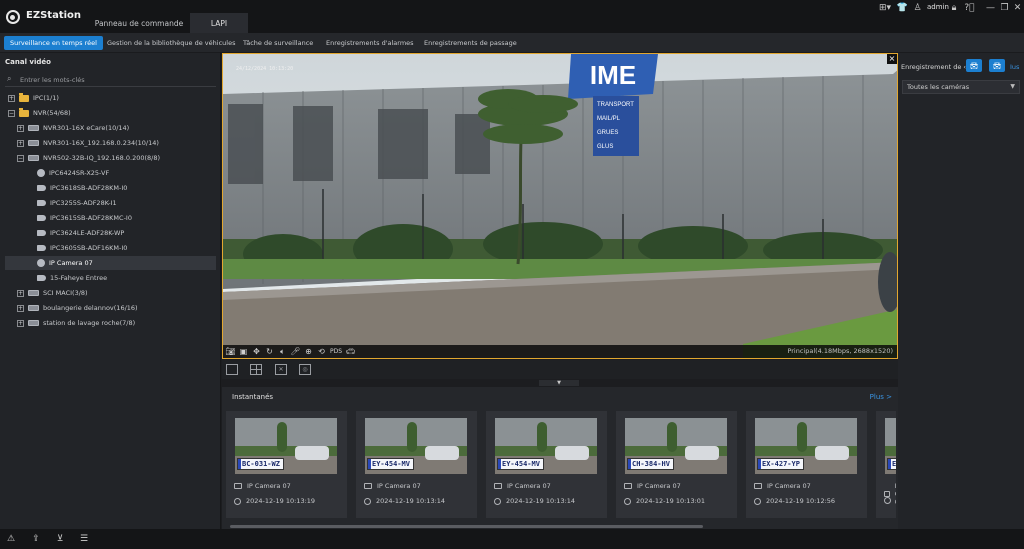 The image size is (1024, 549). Describe the element at coordinates (350, 351) in the screenshot. I see `car-icon: 🚗︎` at that location.